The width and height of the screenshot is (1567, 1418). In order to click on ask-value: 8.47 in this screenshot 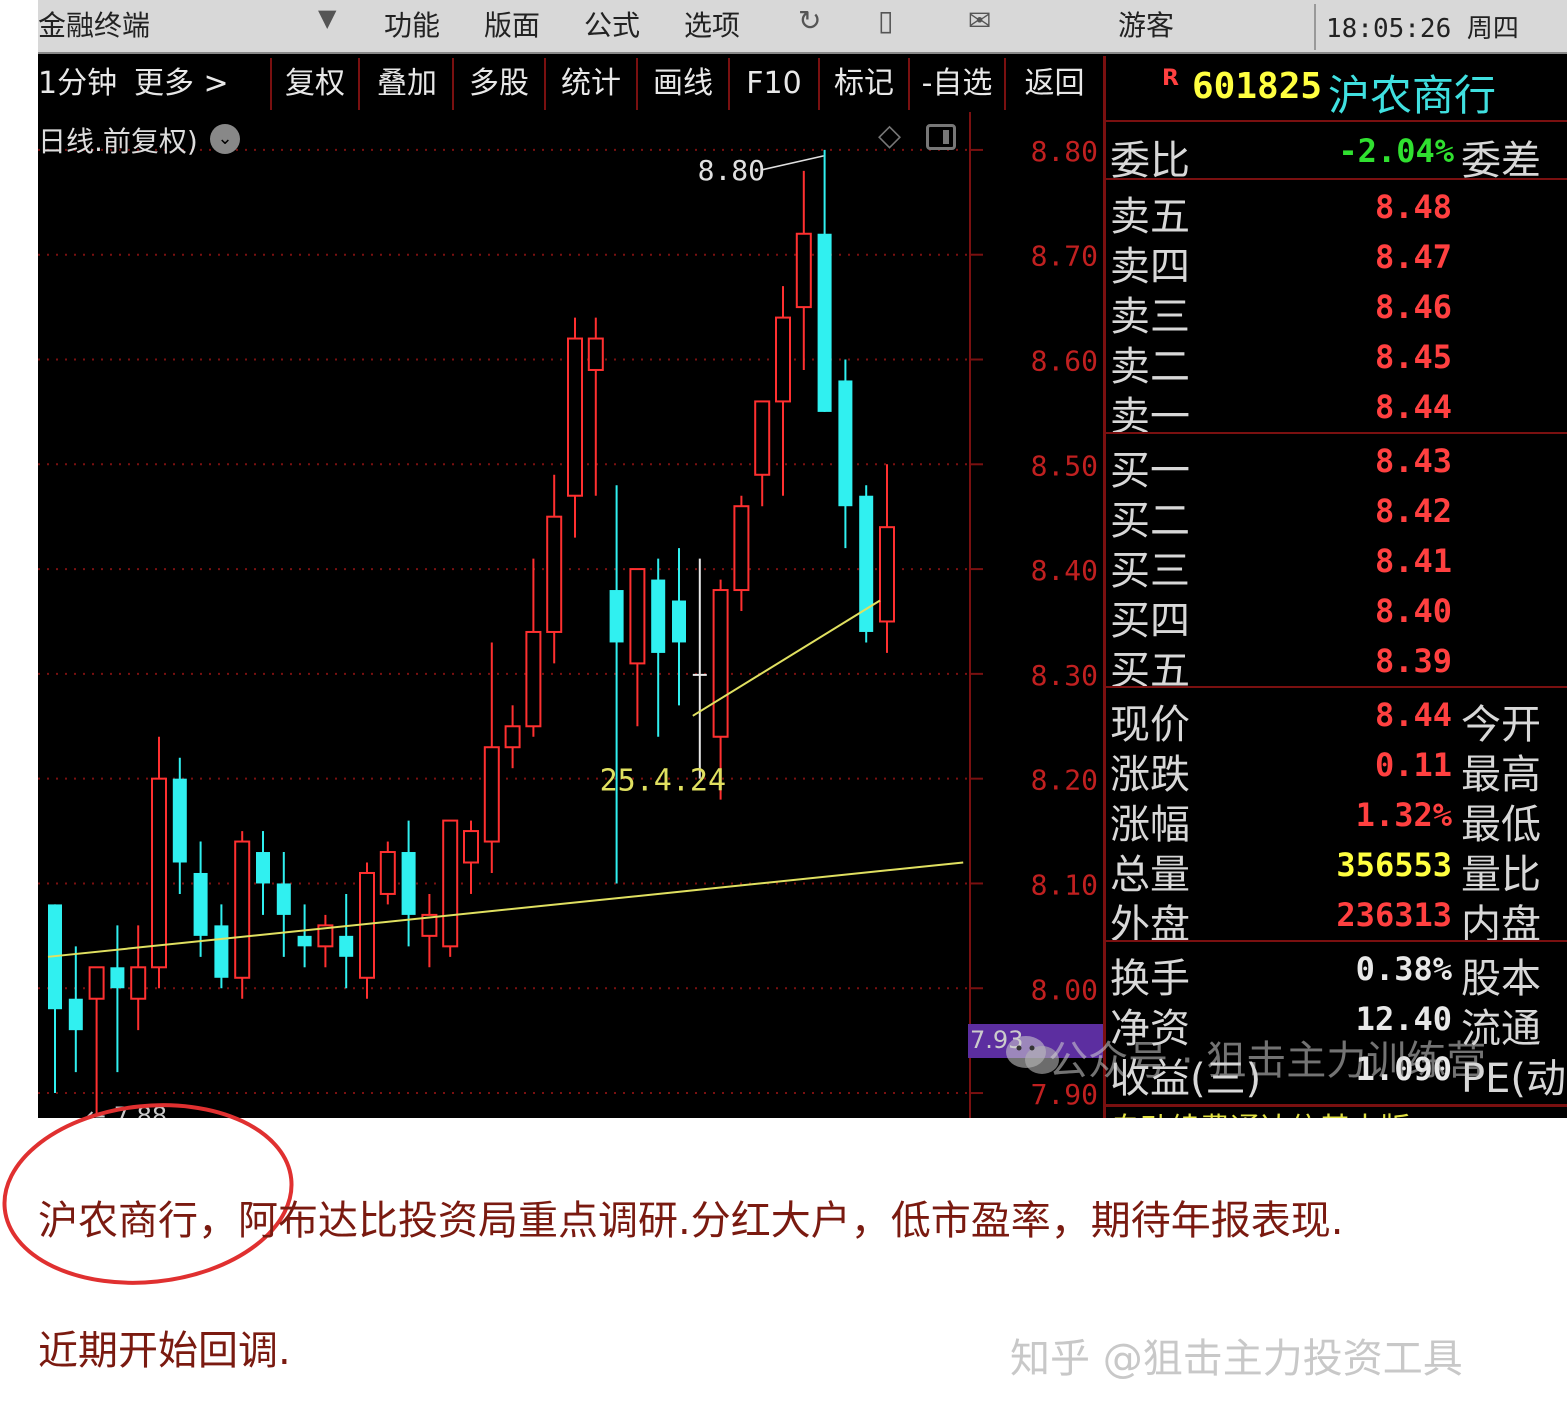, I will do `click(1413, 257)`.